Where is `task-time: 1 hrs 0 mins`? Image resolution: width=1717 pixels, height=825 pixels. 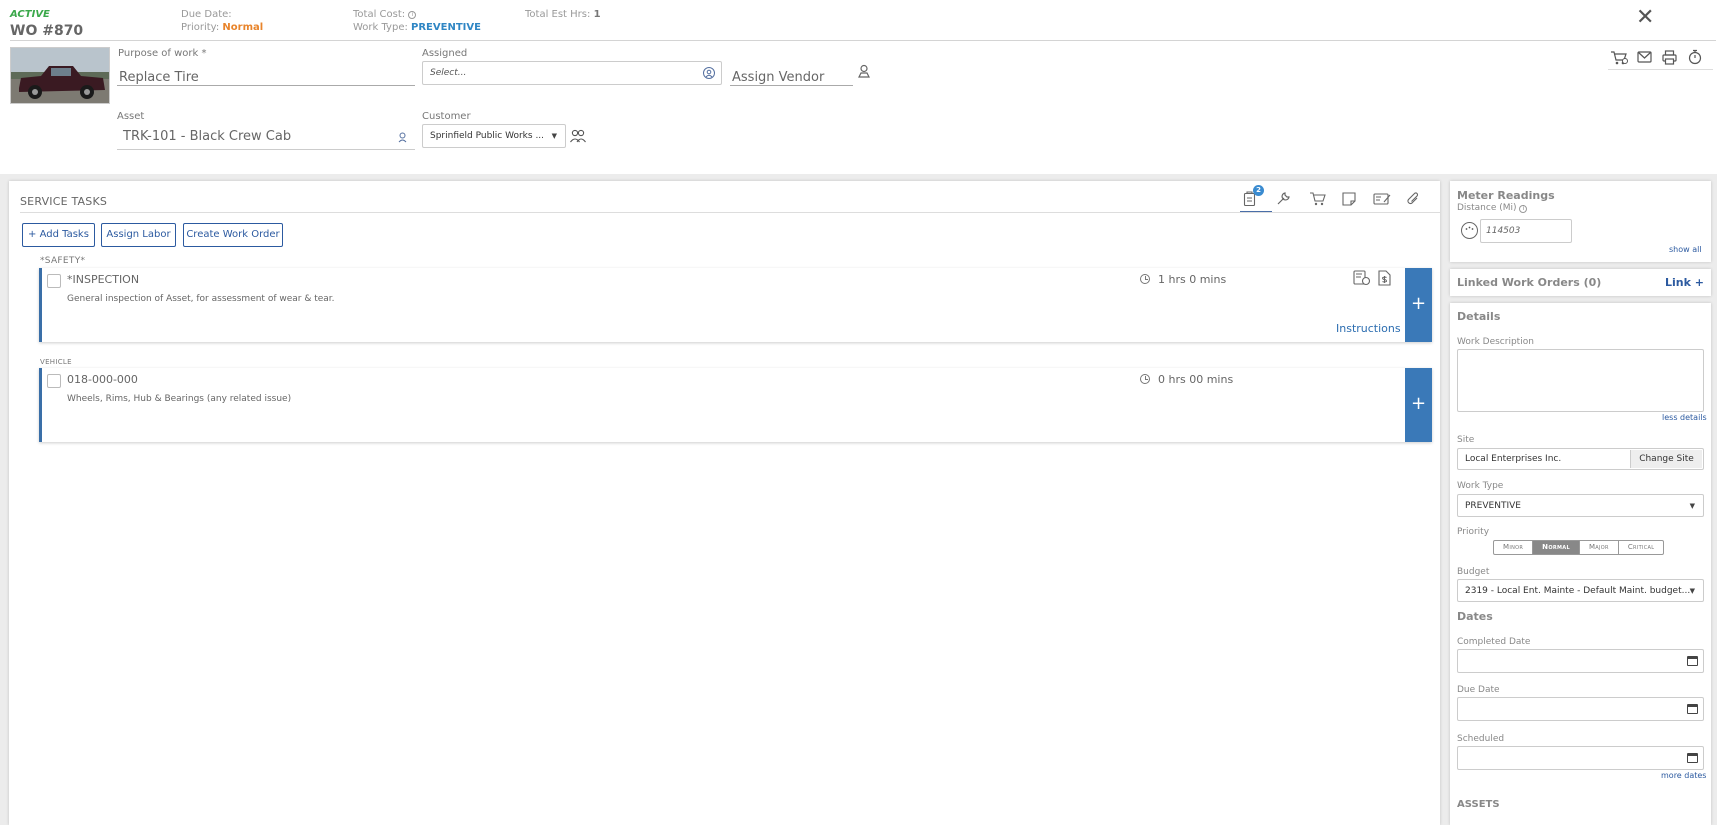 task-time: 1 hrs 0 mins is located at coordinates (1183, 279).